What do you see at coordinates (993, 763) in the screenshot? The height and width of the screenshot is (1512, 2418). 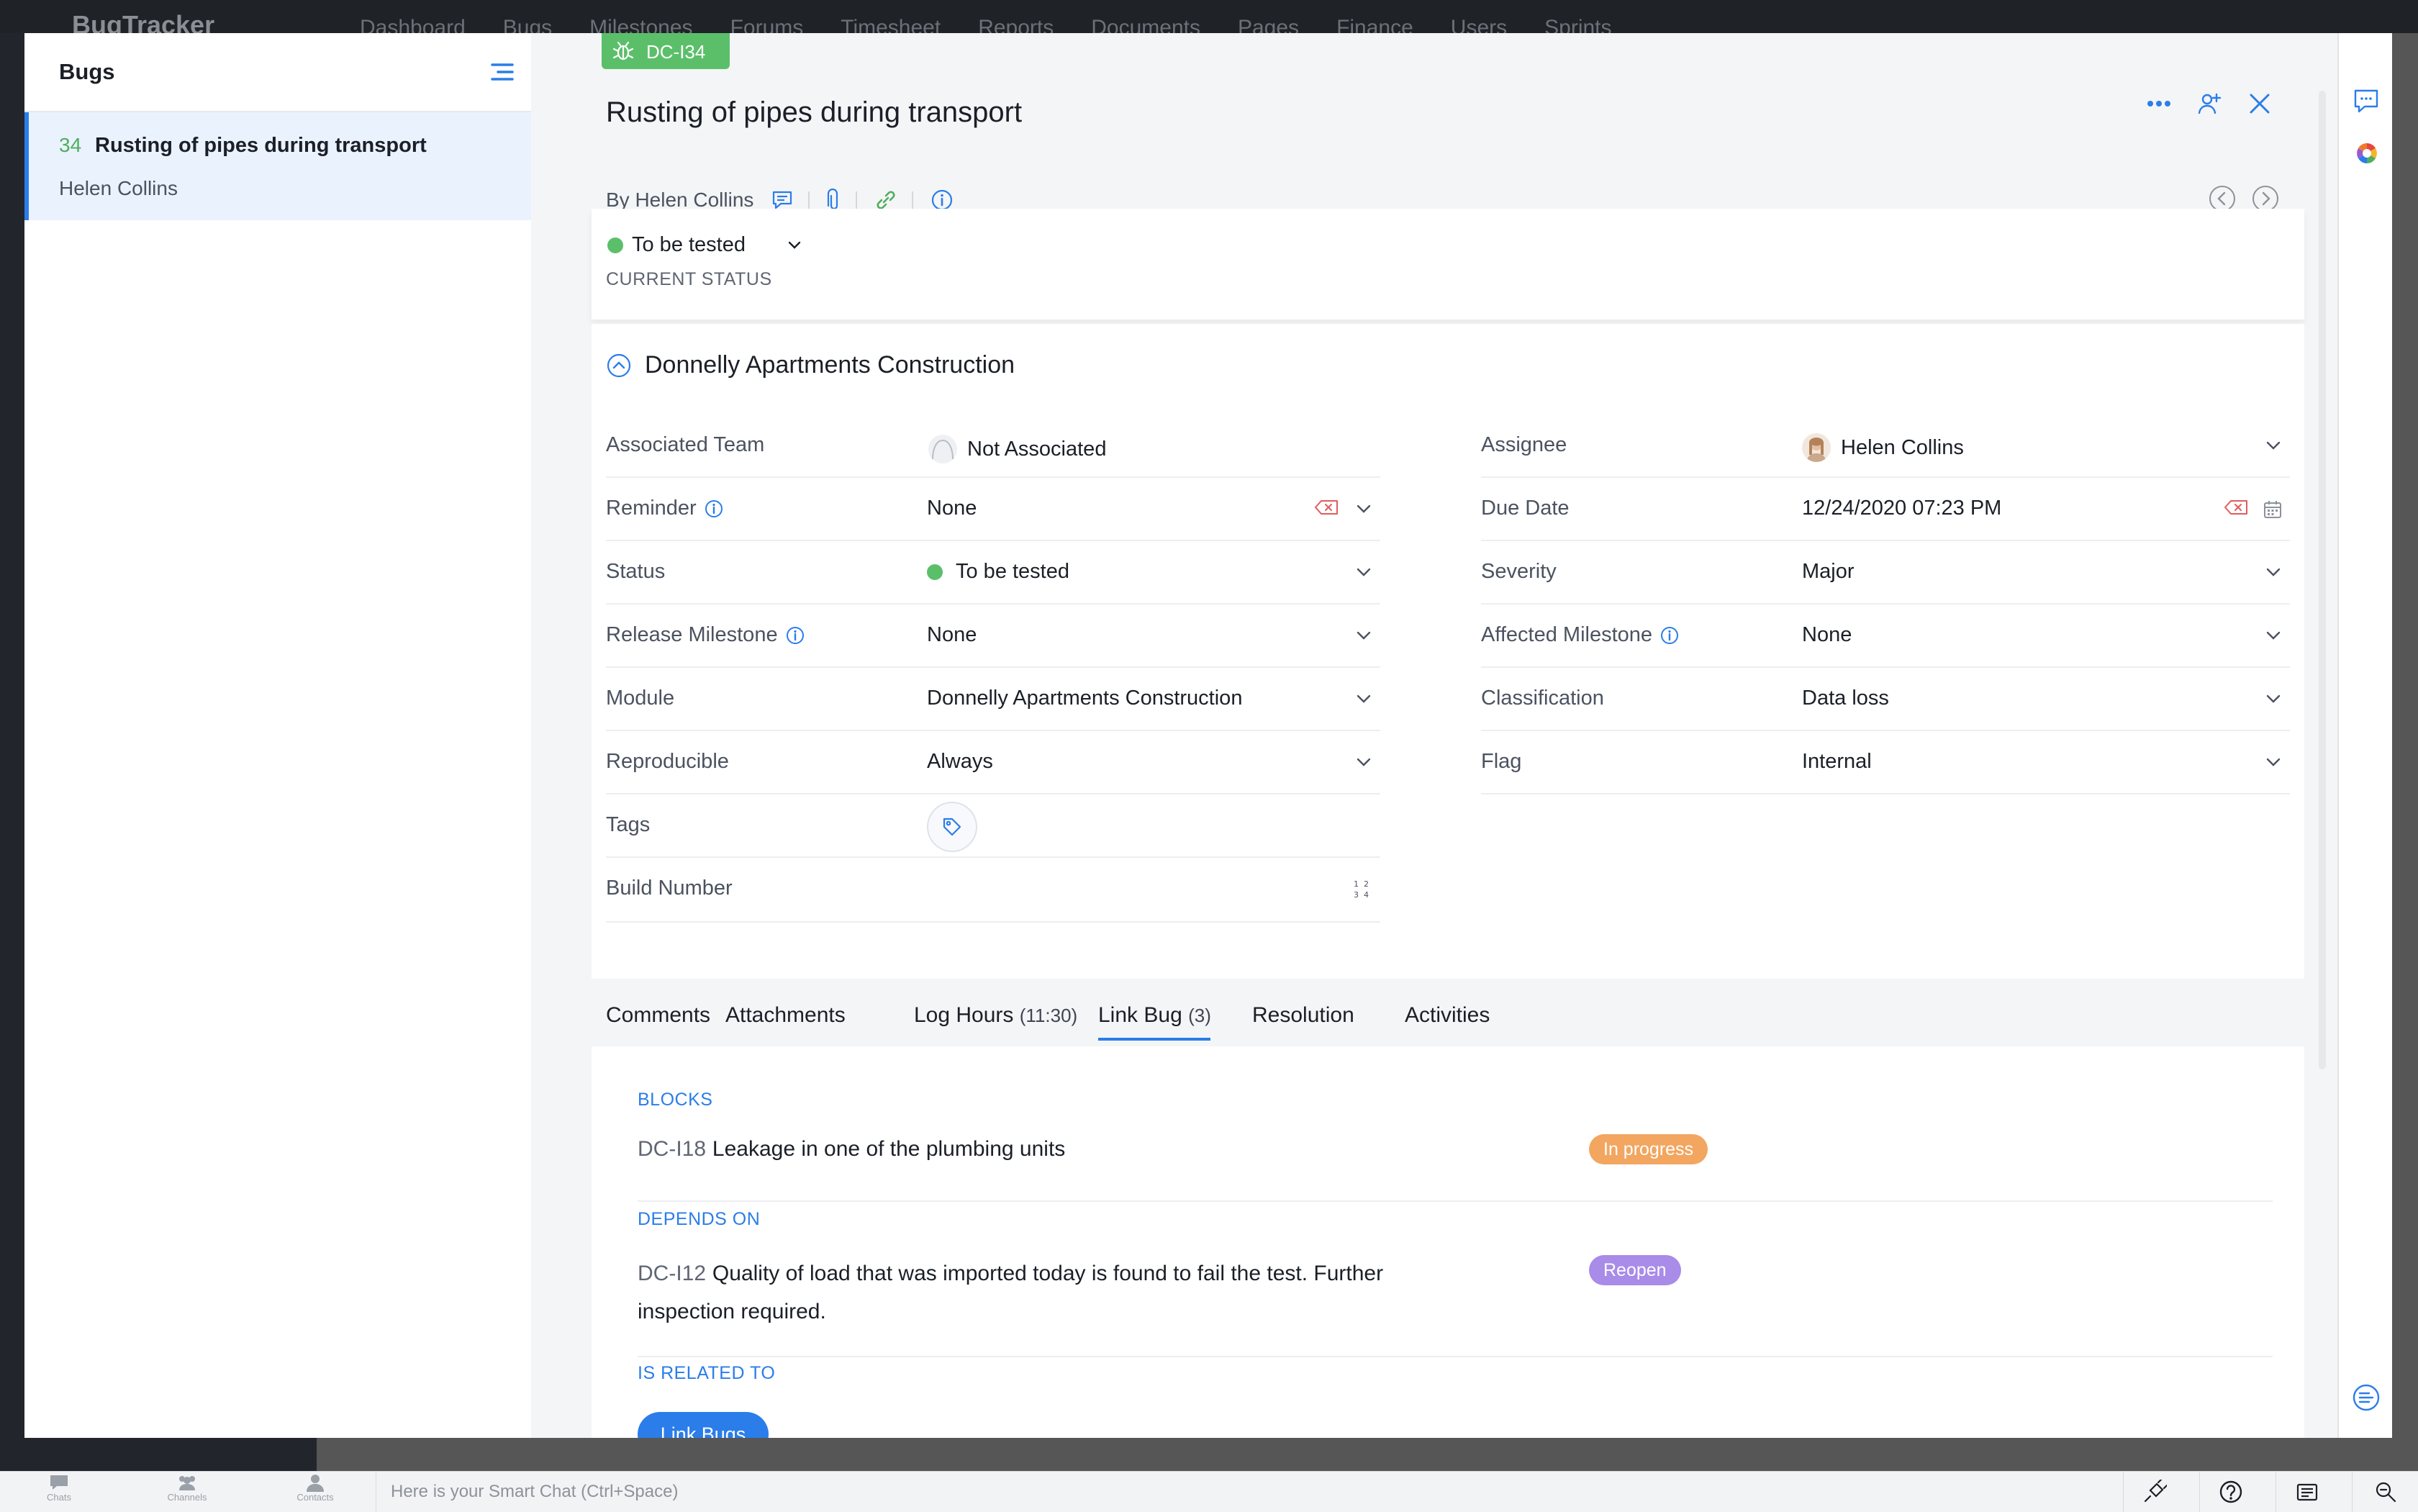 I see `field-reproducible: Reproducible Always` at bounding box center [993, 763].